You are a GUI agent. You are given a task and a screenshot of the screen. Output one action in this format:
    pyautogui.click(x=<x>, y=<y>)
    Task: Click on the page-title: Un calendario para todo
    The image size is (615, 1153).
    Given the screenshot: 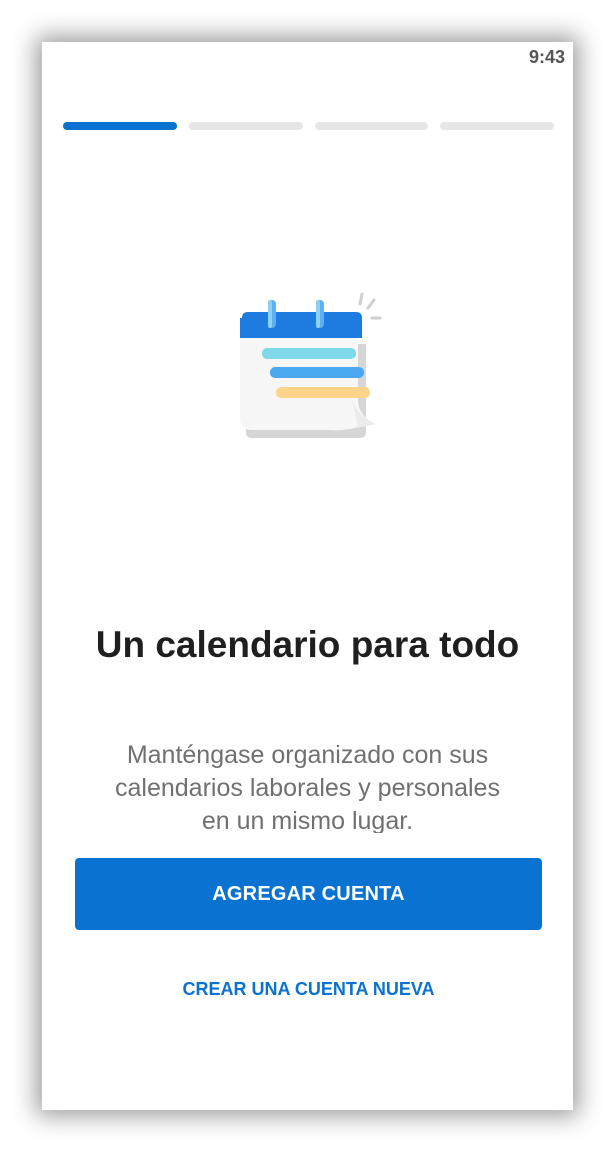 What is the action you would take?
    pyautogui.click(x=307, y=644)
    